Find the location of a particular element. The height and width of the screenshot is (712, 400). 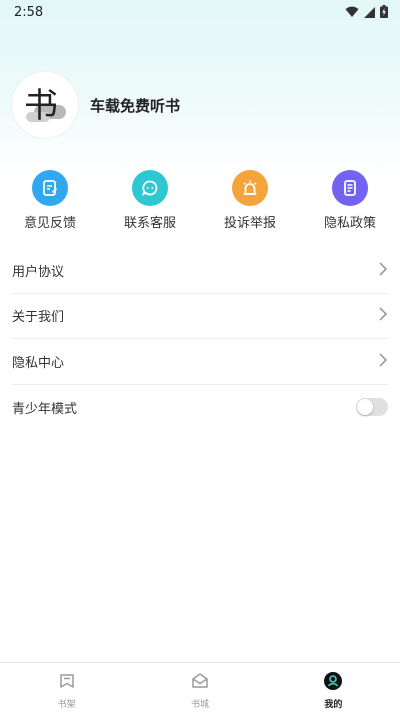

tab-bookstore: 书城 is located at coordinates (199, 687).